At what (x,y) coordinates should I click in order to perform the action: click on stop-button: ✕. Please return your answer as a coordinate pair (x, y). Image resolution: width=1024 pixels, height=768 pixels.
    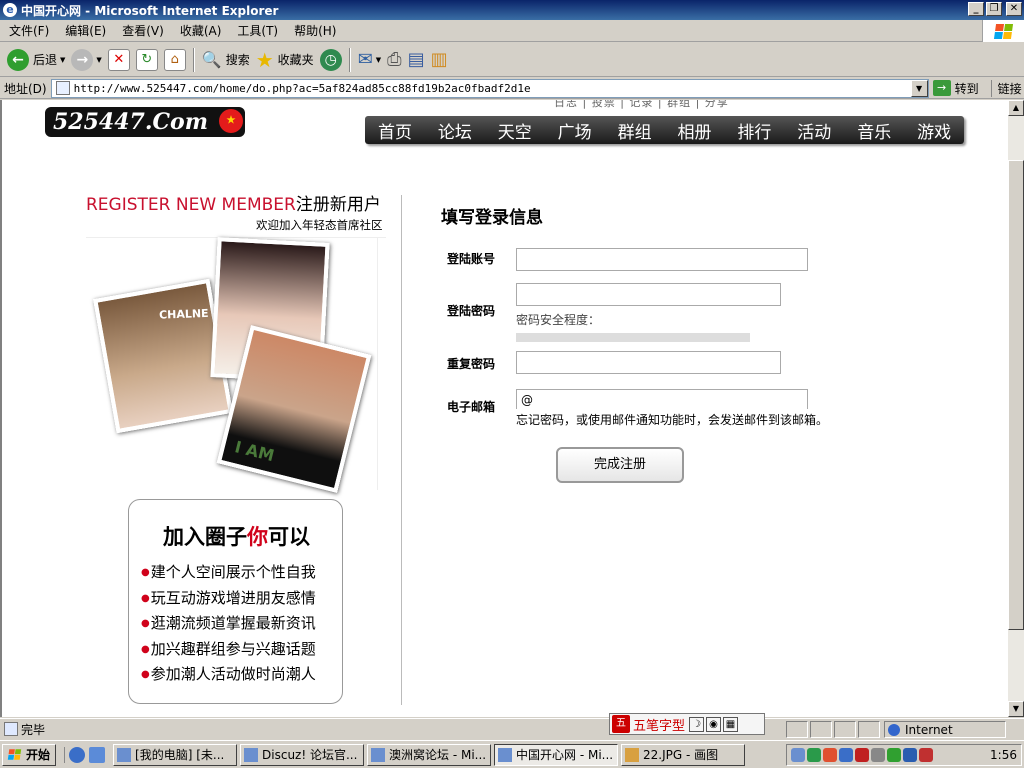
    Looking at the image, I should click on (119, 60).